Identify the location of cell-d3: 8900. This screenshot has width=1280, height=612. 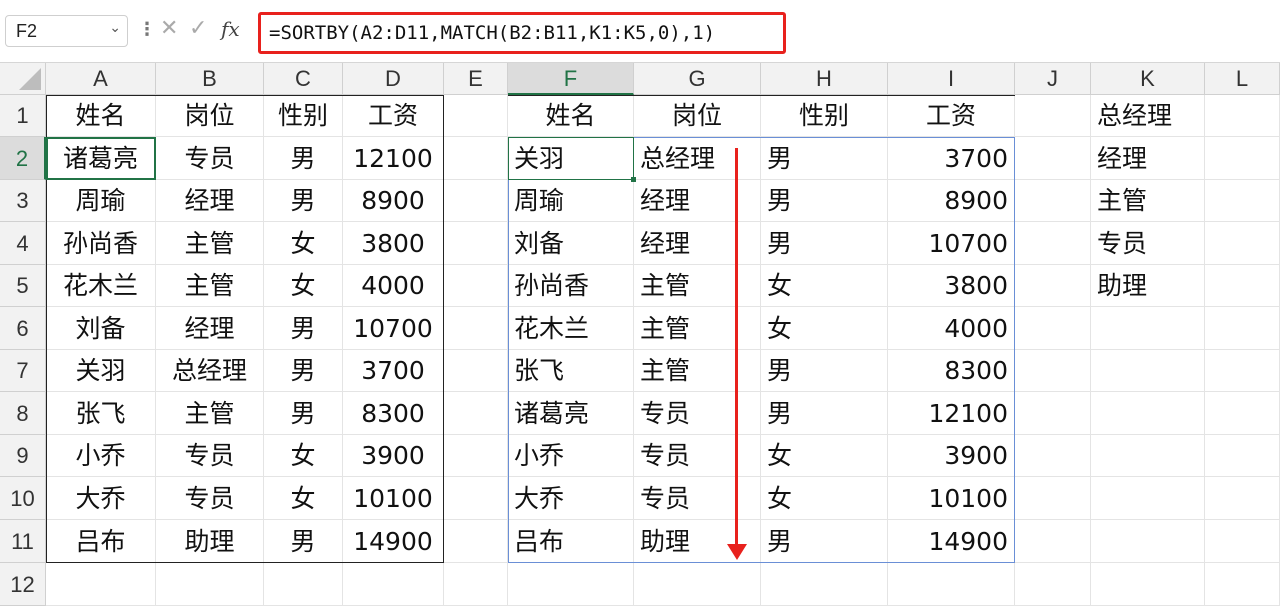
(393, 201).